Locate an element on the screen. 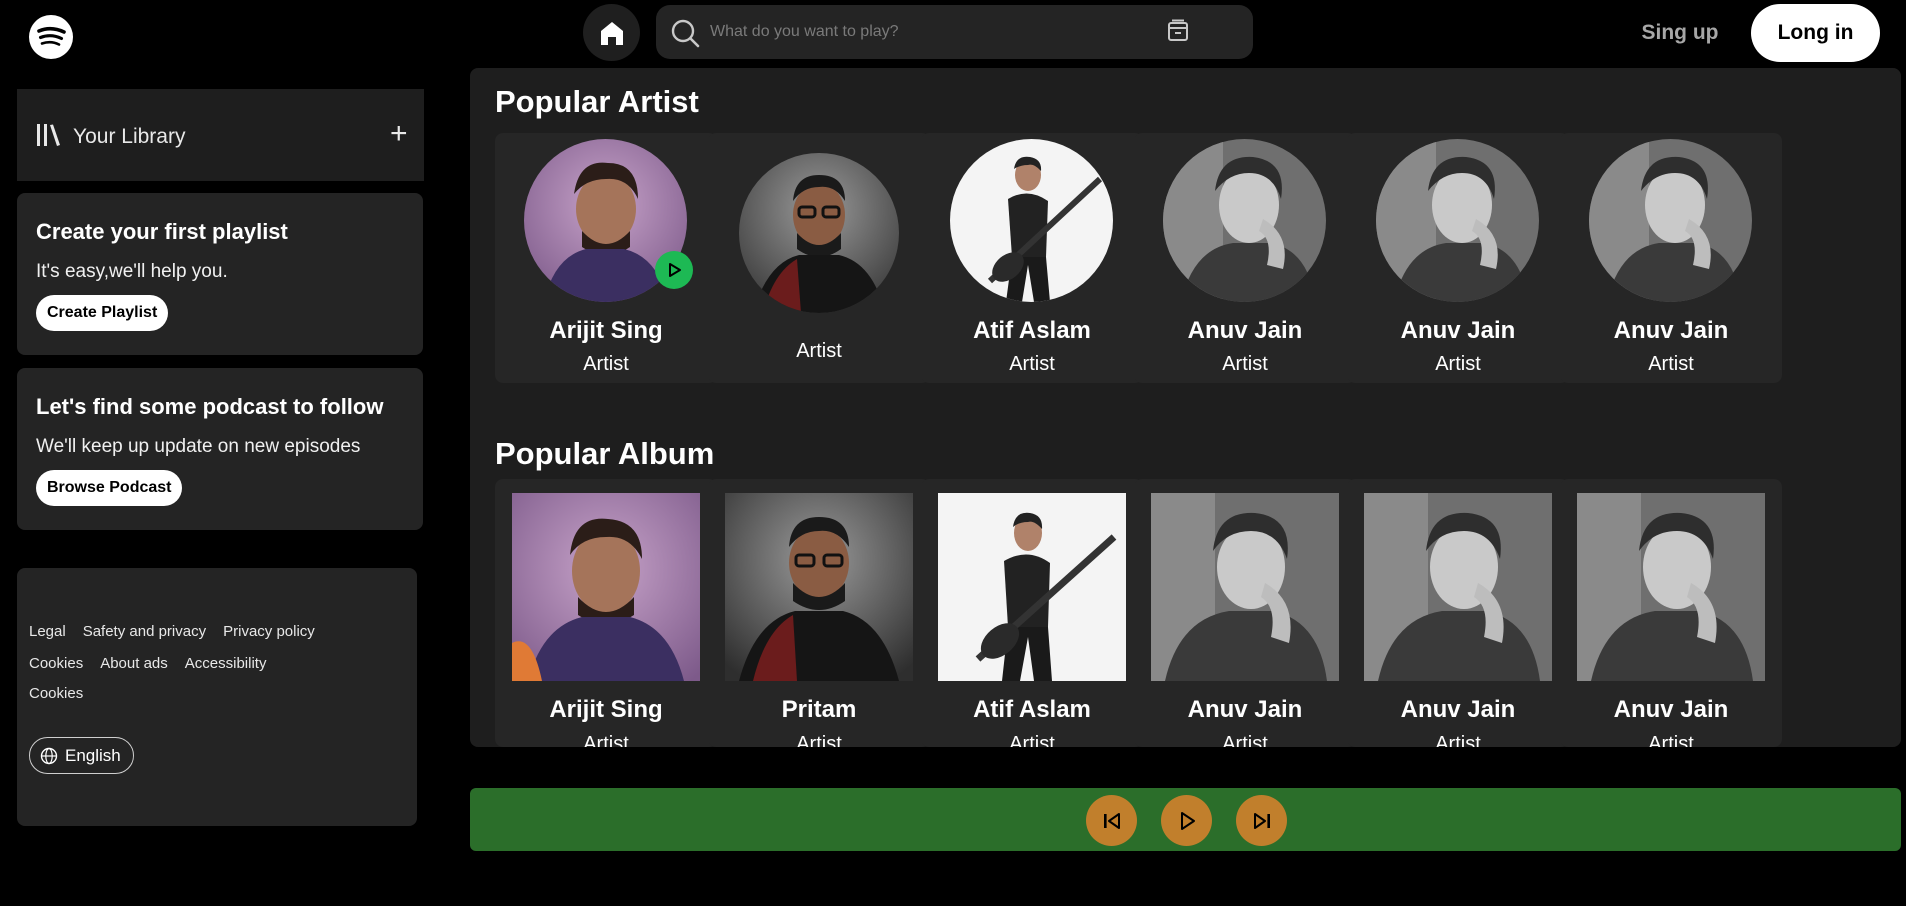 This screenshot has width=1906, height=906. footer-link-privacy: Privacy policy is located at coordinates (269, 631).